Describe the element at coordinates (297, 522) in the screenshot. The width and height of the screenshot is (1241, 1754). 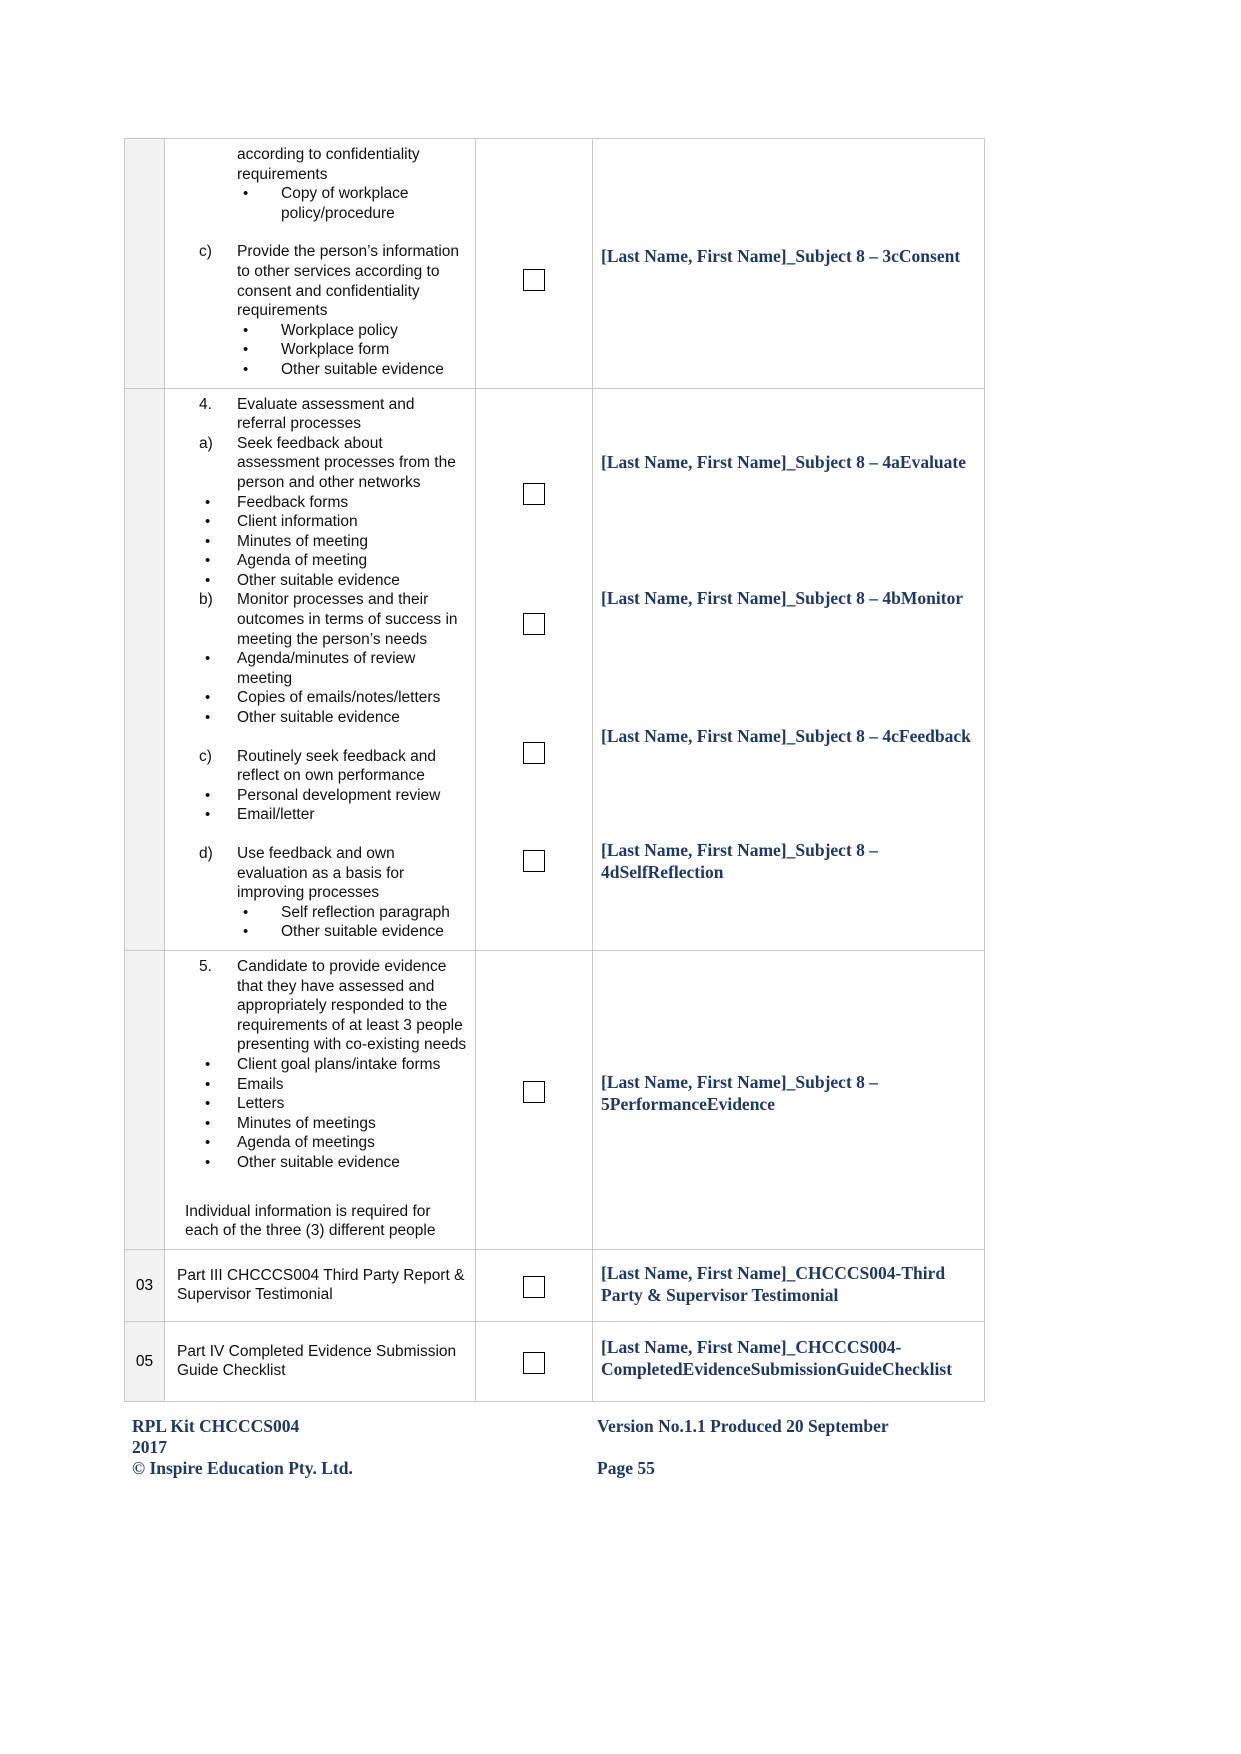
I see `list-item-label: Client information` at that location.